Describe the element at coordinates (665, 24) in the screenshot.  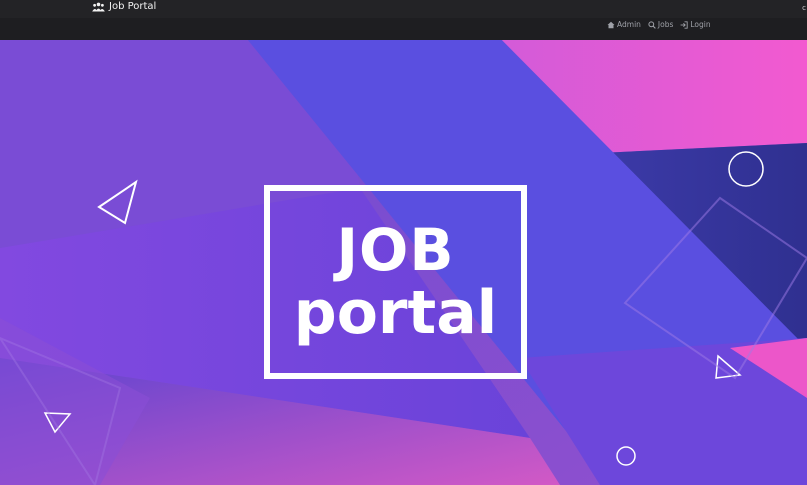
I see `nav-jobs-label: Jobs` at that location.